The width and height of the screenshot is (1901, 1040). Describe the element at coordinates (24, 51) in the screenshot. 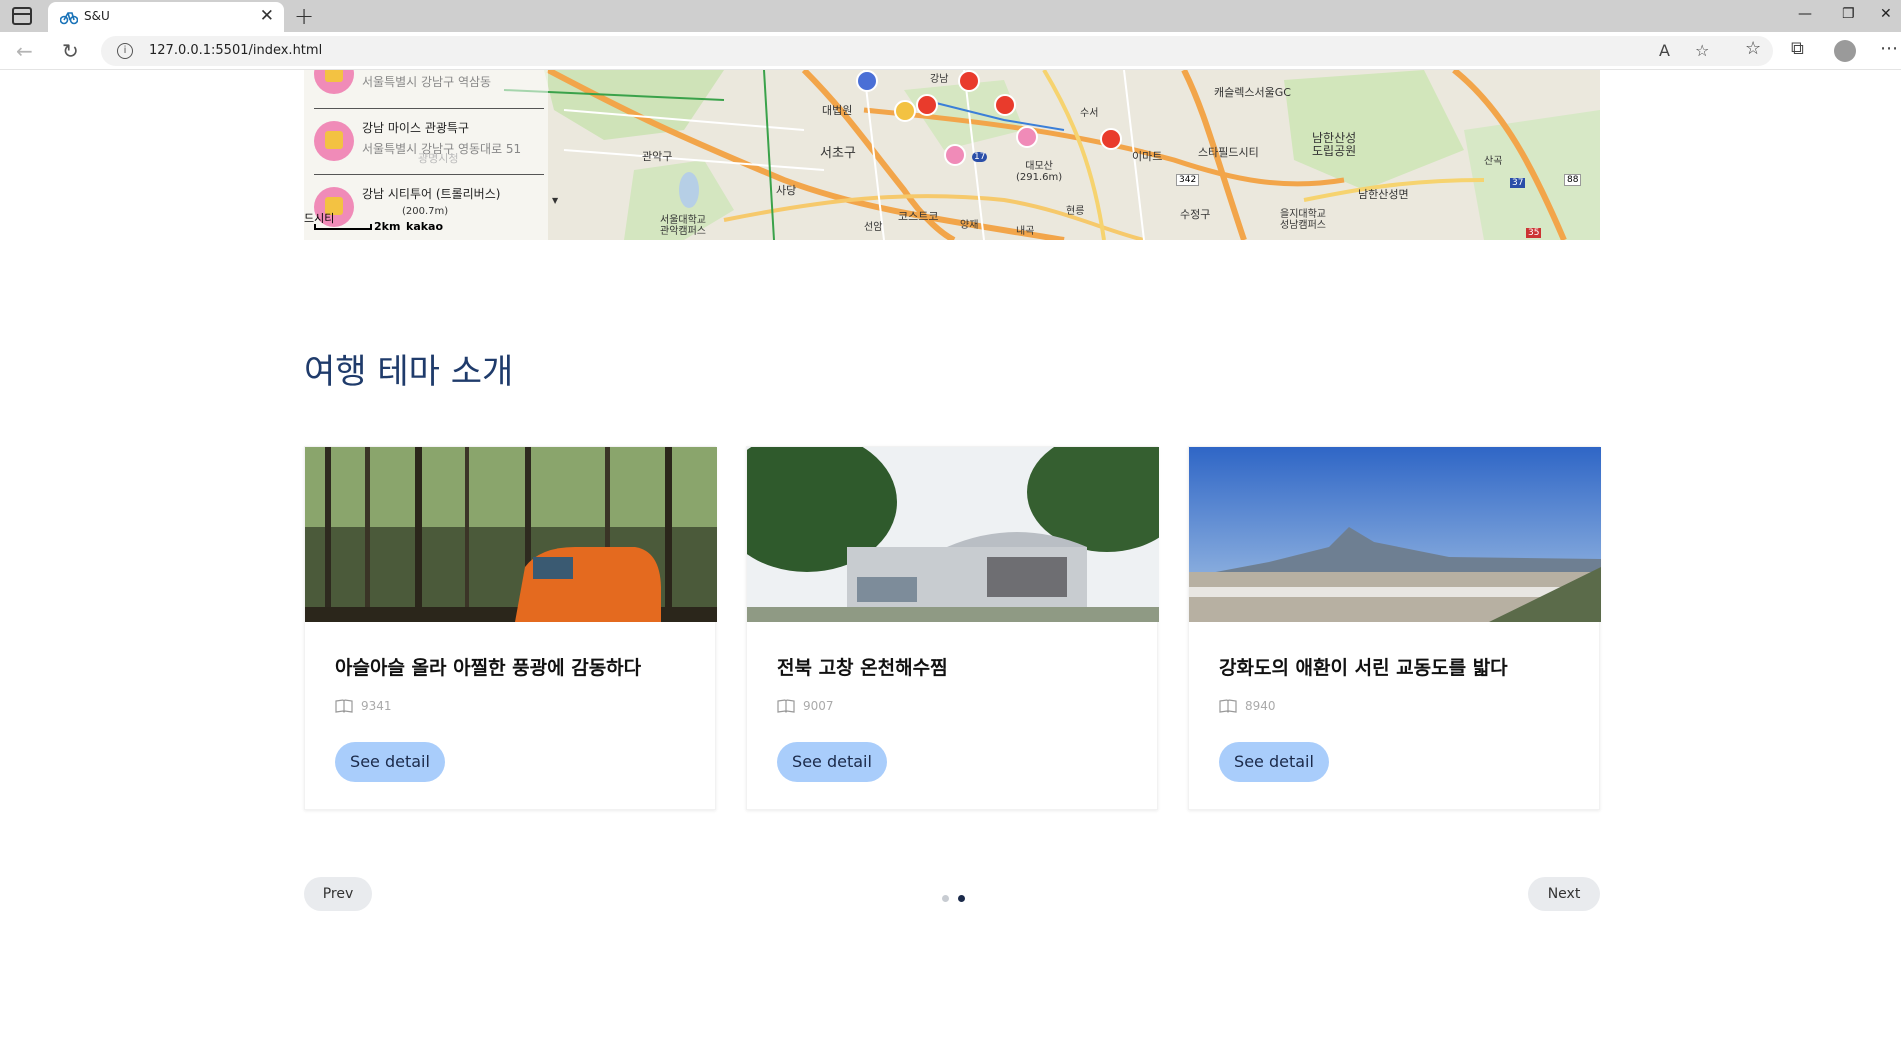

I see `back-icon: ←` at that location.